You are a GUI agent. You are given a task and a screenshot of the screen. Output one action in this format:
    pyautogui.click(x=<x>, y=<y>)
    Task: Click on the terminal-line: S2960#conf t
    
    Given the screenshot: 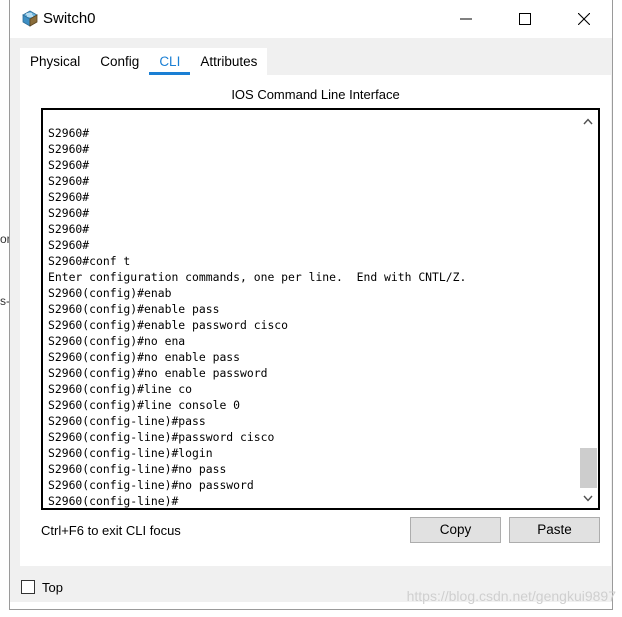 What is the action you would take?
    pyautogui.click(x=89, y=261)
    